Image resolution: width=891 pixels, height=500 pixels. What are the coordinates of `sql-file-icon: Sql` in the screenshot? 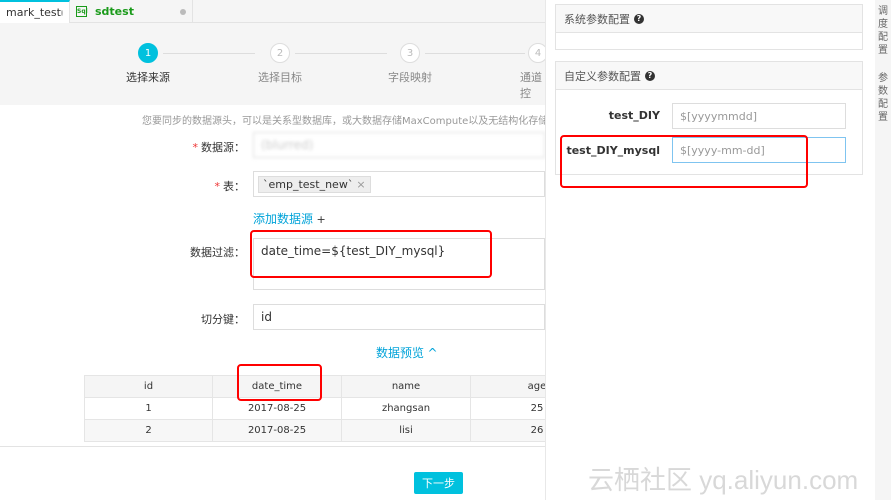 It's located at (82, 11).